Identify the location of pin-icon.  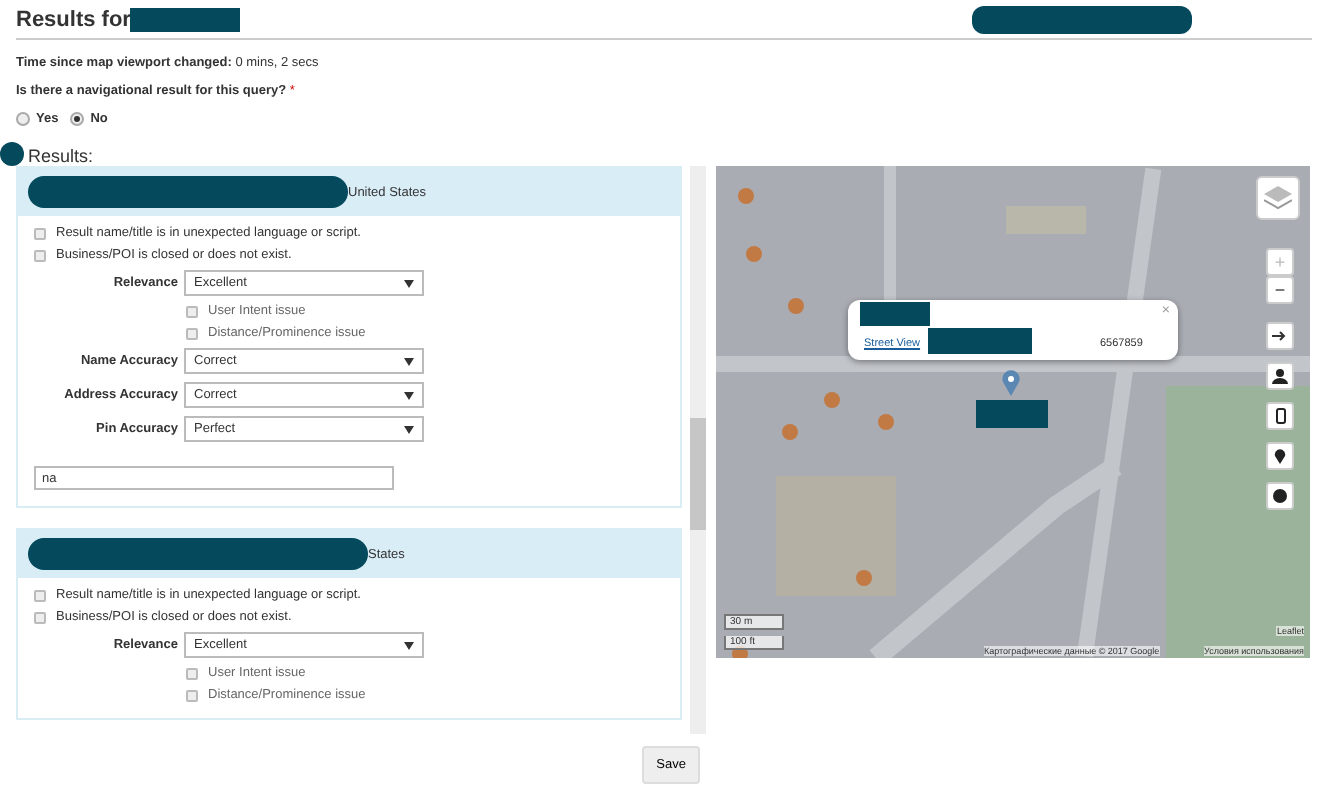
(1280, 456).